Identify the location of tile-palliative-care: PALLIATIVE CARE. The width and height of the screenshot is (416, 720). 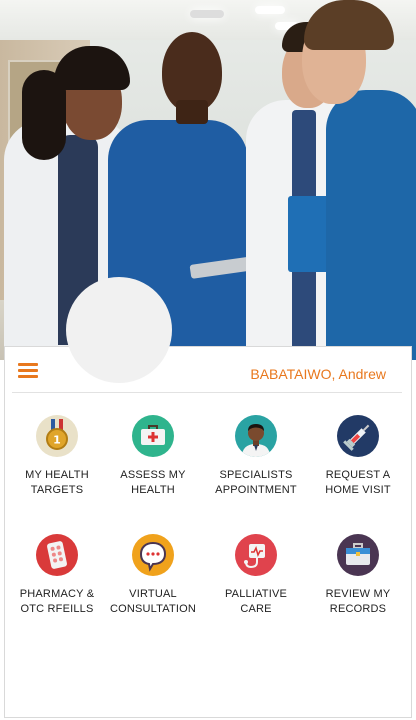
(256, 575).